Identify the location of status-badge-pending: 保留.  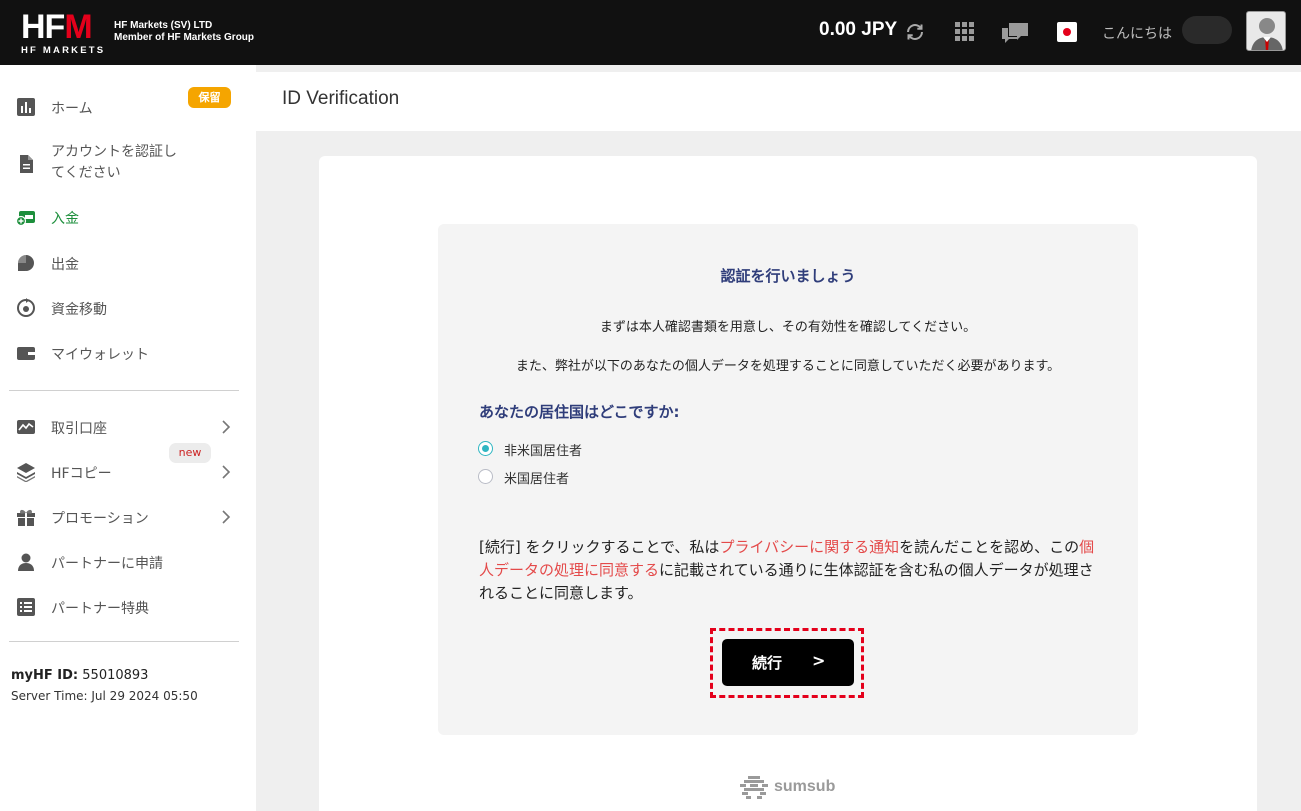
(209, 97).